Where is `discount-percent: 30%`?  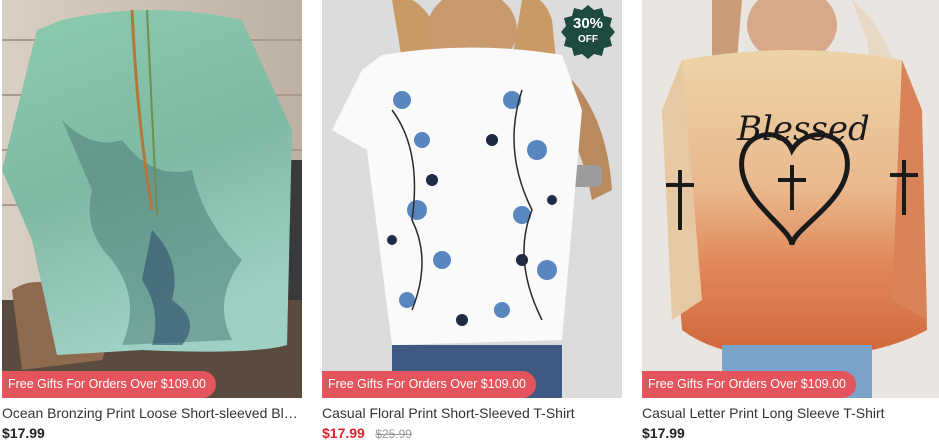
discount-percent: 30% is located at coordinates (588, 23).